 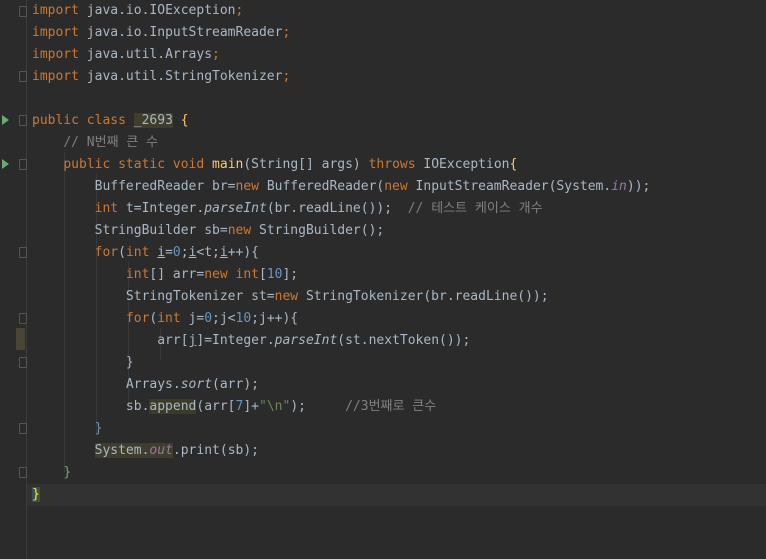 What do you see at coordinates (200, 296) in the screenshot?
I see `code-text: StringTokenizer st=` at bounding box center [200, 296].